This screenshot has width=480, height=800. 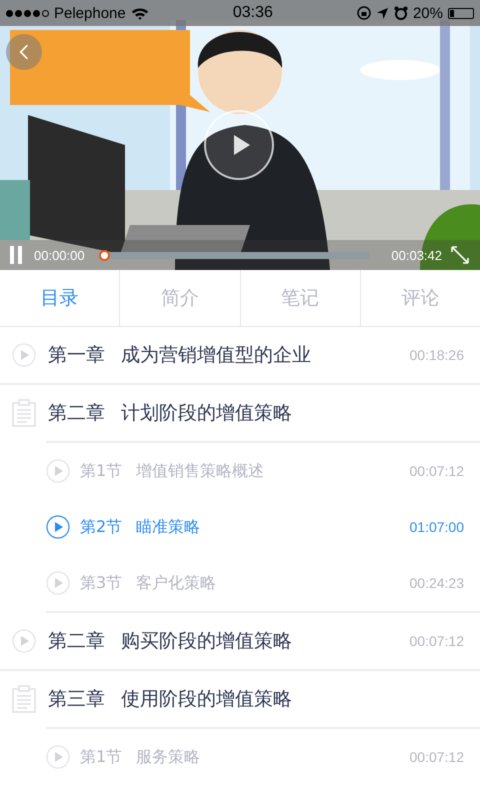 What do you see at coordinates (76, 699) in the screenshot?
I see `chapter-number: 第三章` at bounding box center [76, 699].